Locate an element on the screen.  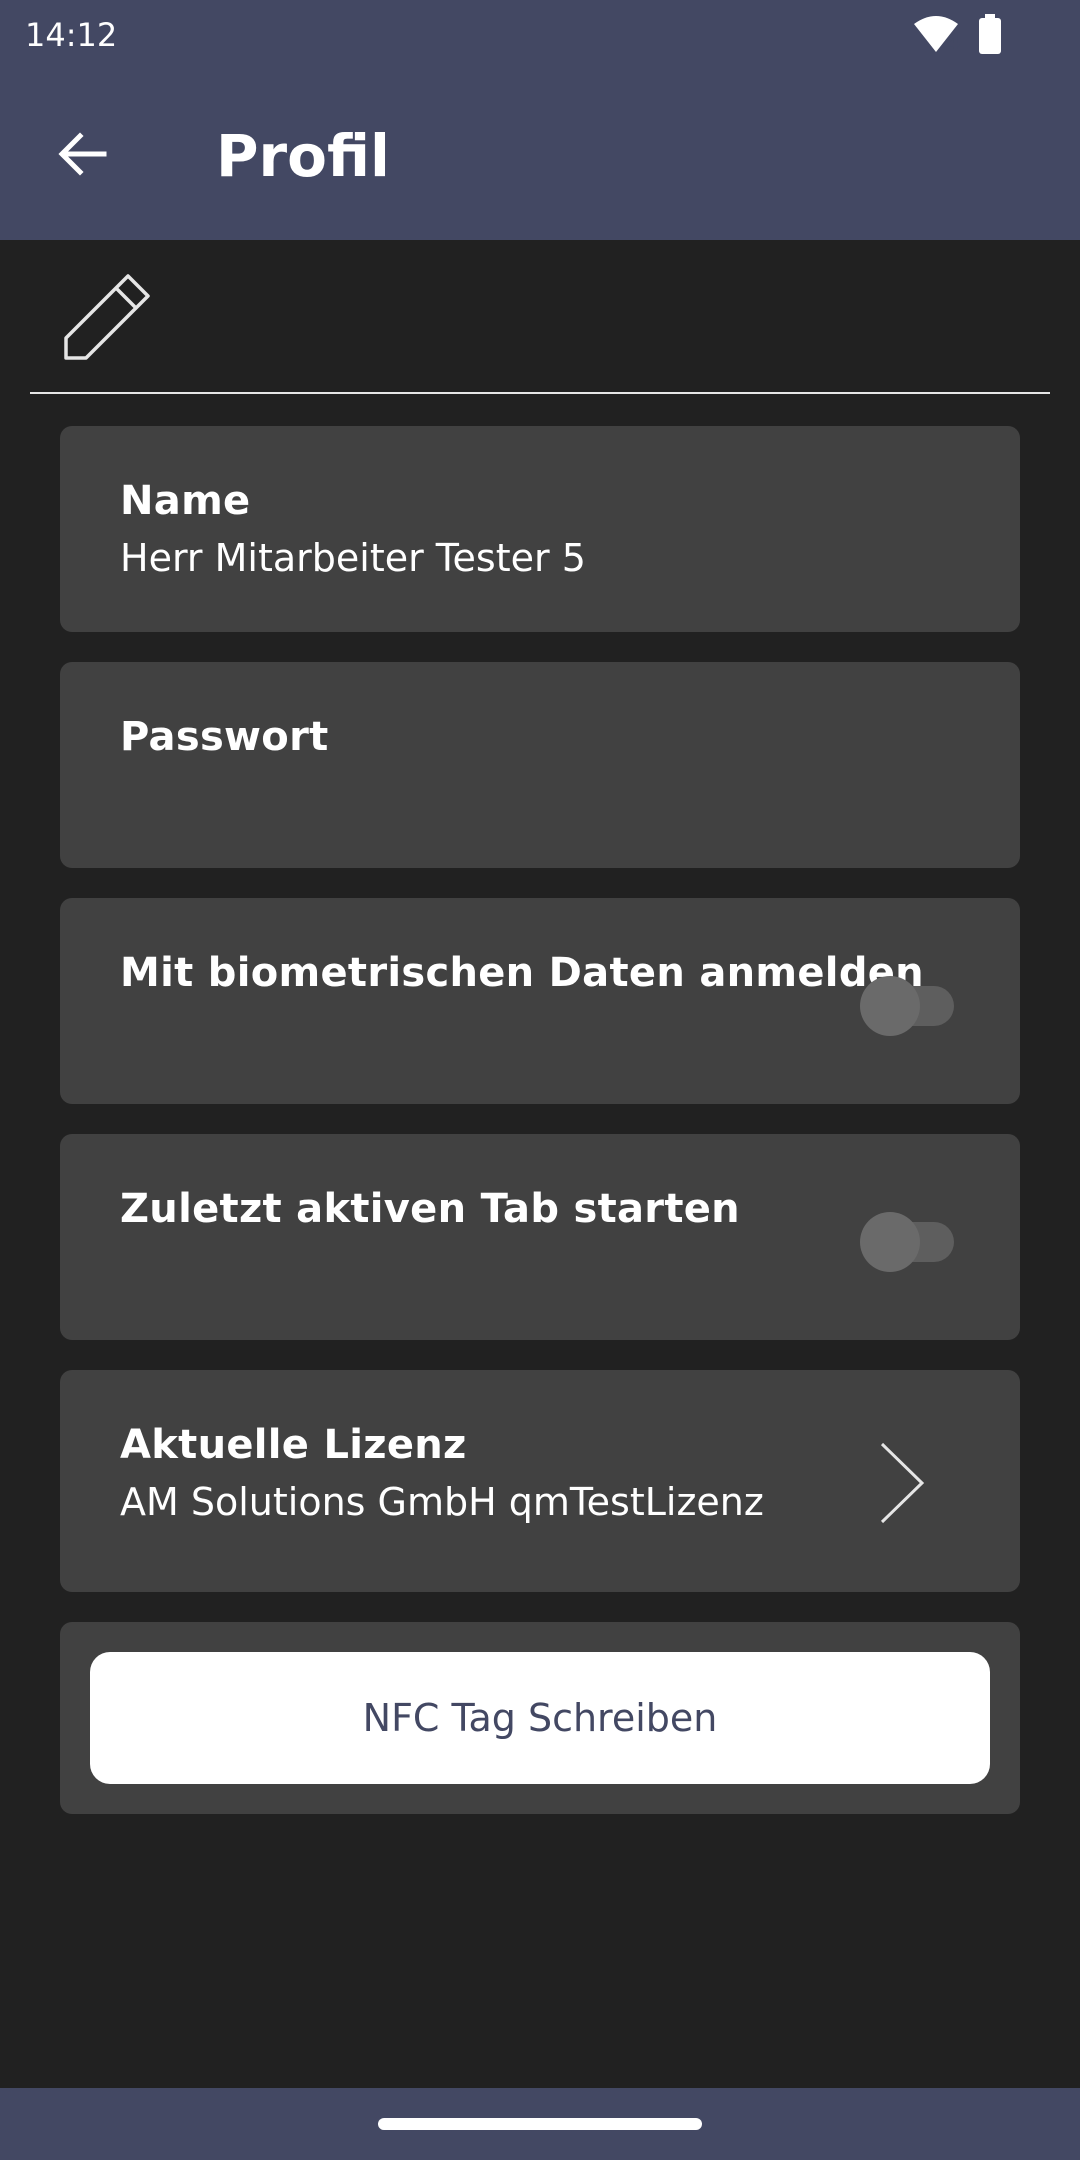
status-time: 14:12 is located at coordinates (71, 35).